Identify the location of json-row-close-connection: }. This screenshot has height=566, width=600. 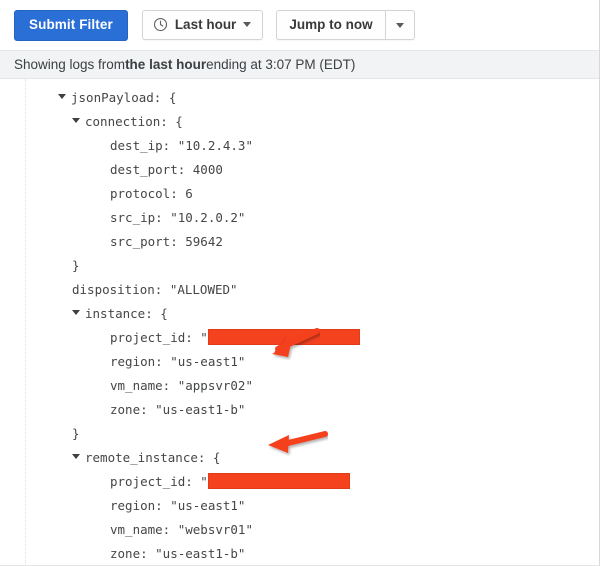
(299, 265).